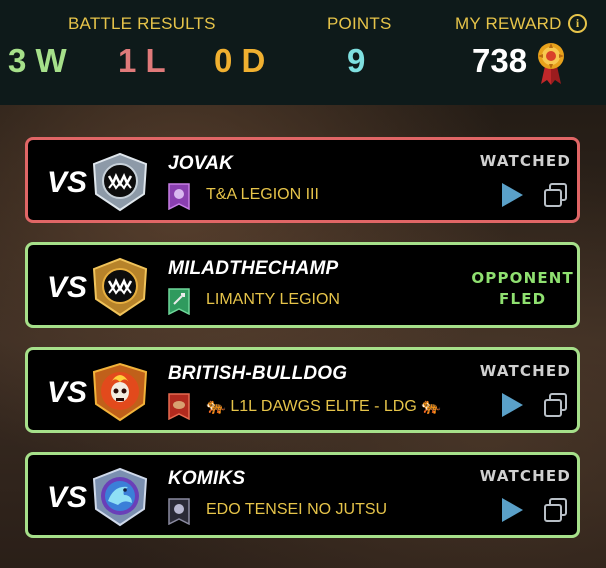 Image resolution: width=606 pixels, height=568 pixels. What do you see at coordinates (179, 301) in the screenshot?
I see `green-guild-banner-icon` at bounding box center [179, 301].